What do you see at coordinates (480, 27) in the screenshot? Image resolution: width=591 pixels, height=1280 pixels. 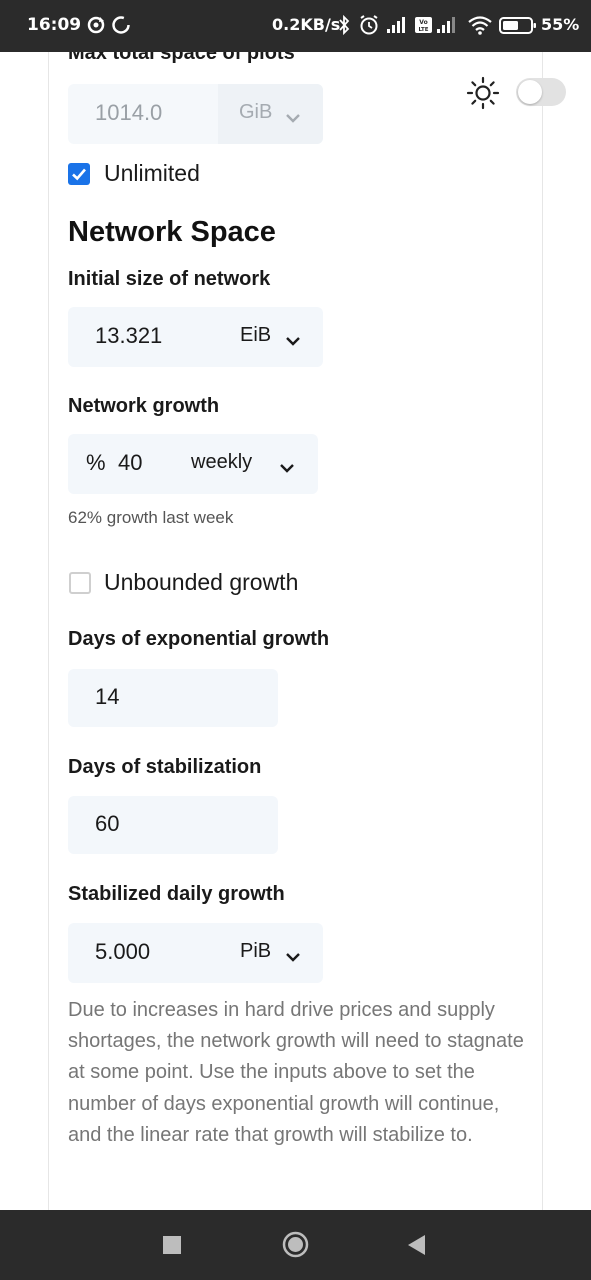 I see `wifi-icon` at bounding box center [480, 27].